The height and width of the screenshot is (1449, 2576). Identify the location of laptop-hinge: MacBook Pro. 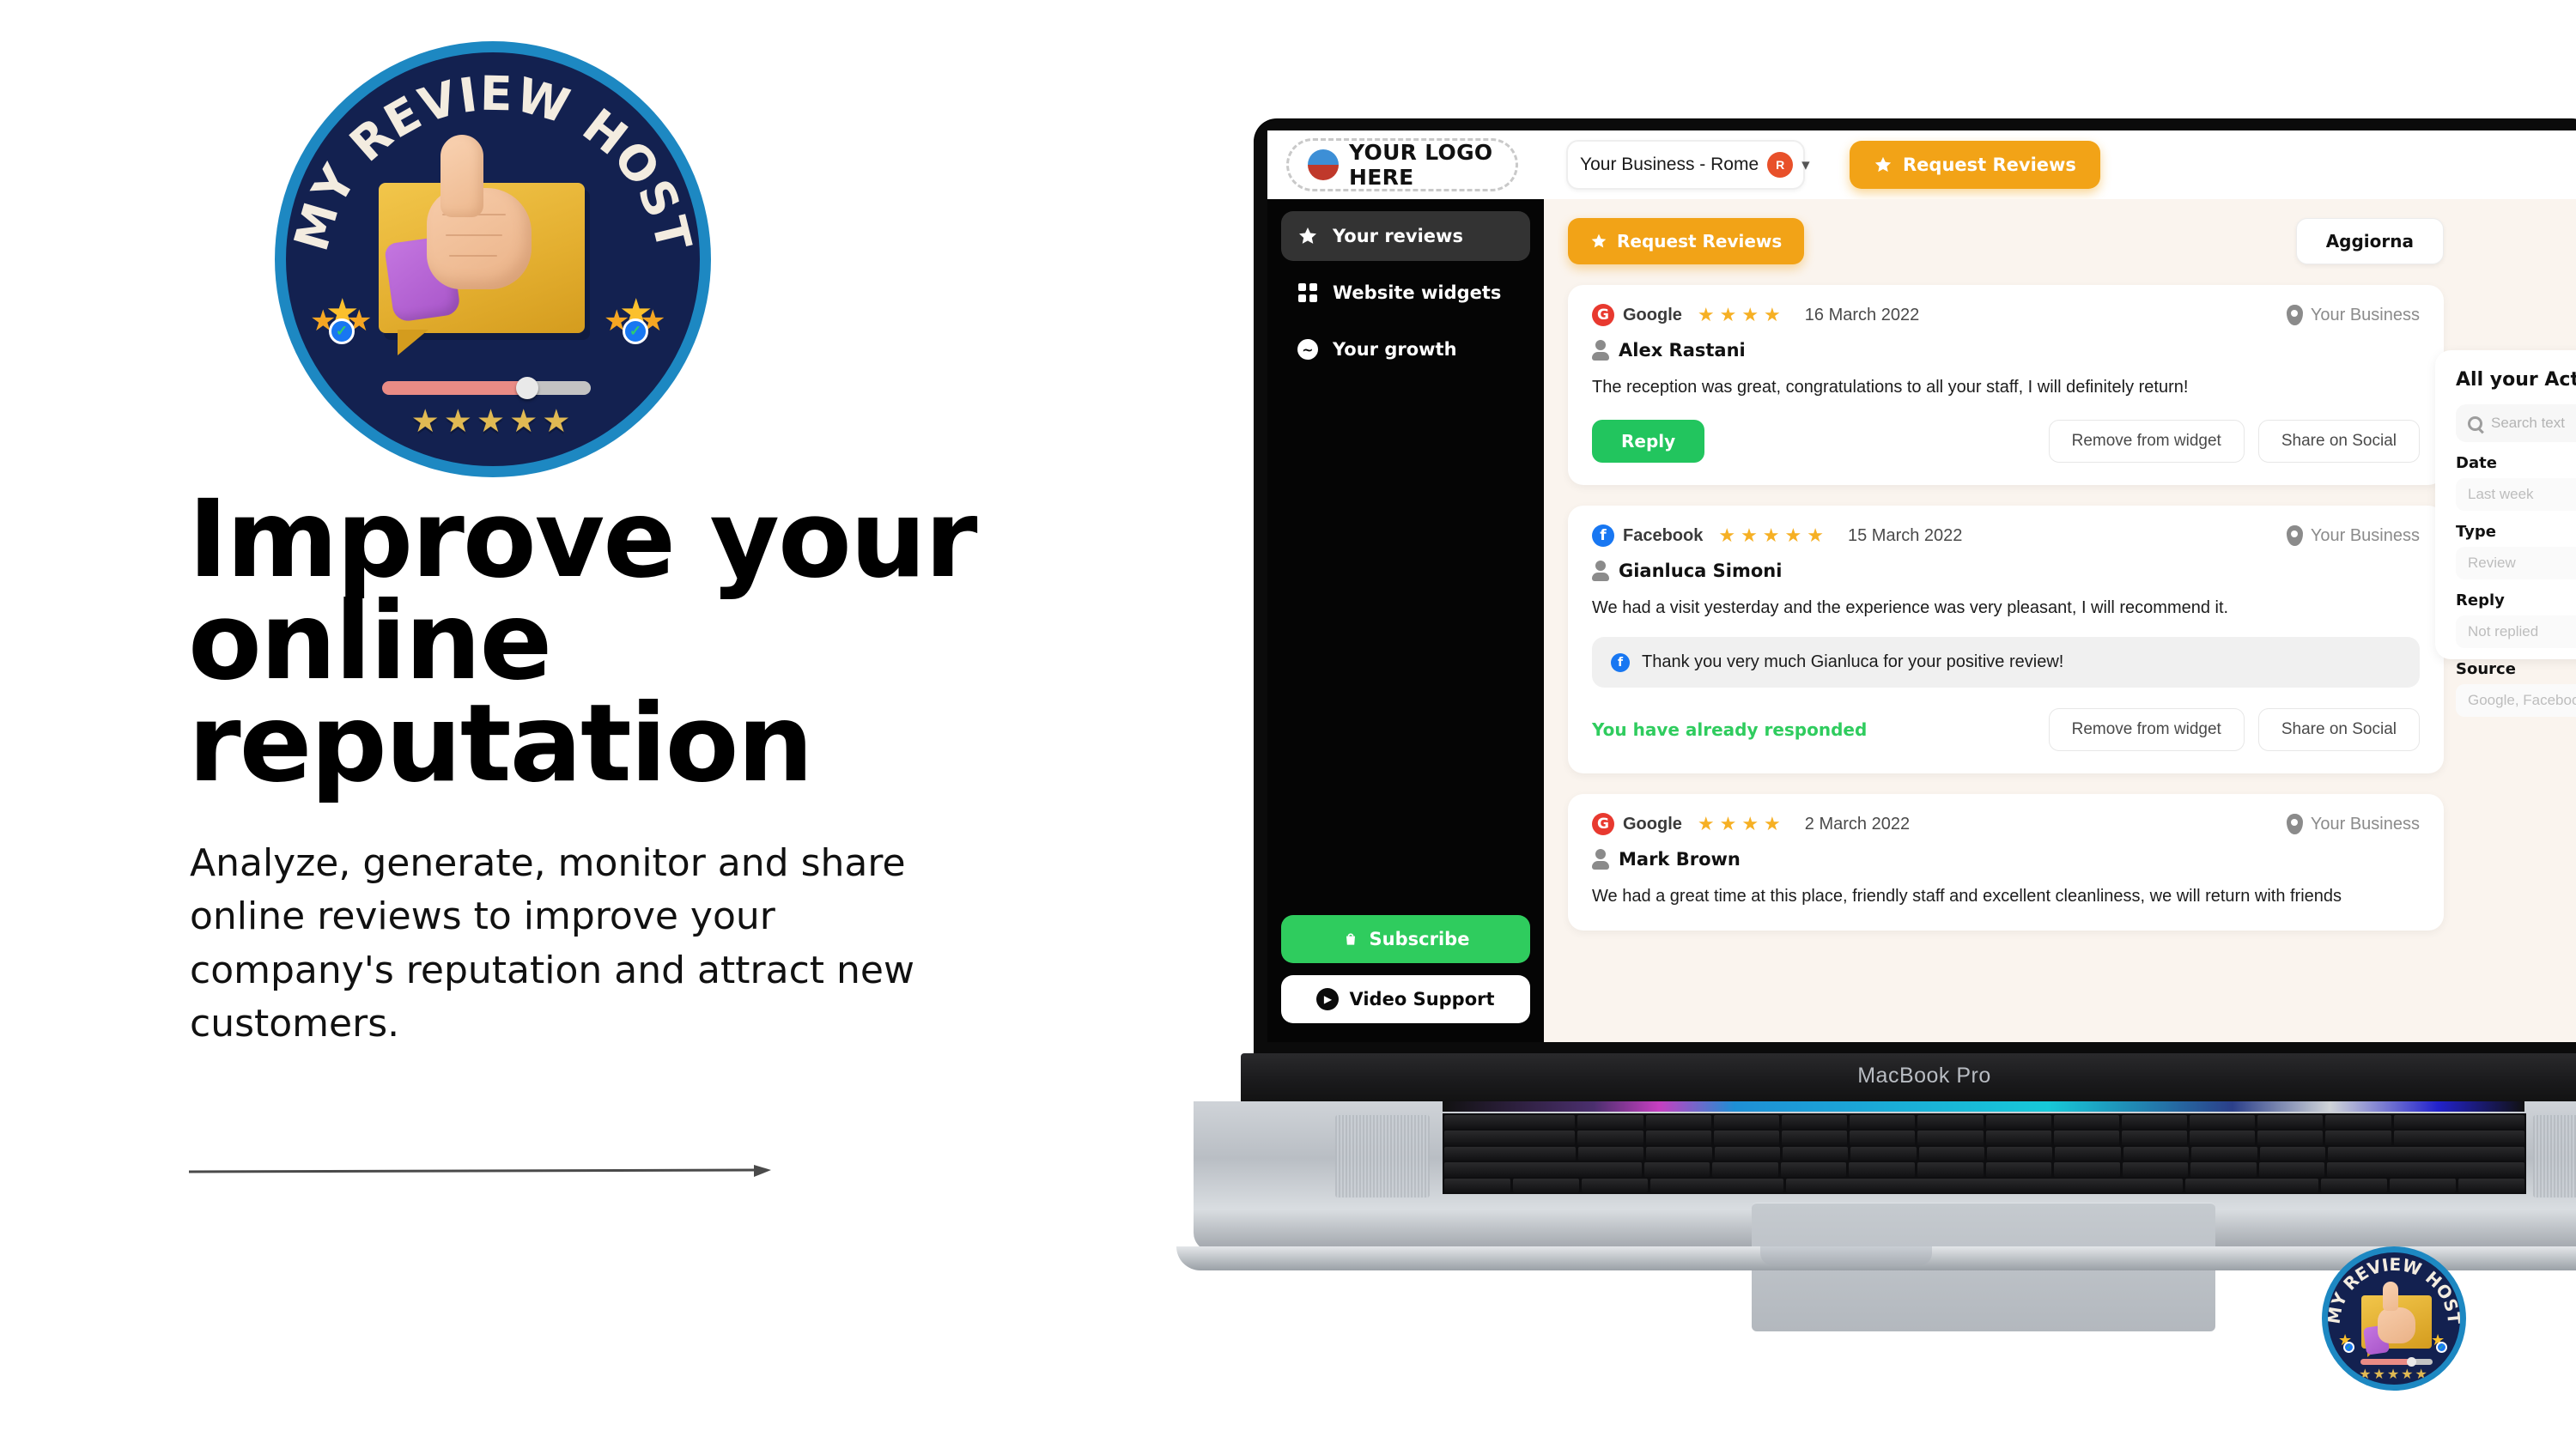
(1909, 1079).